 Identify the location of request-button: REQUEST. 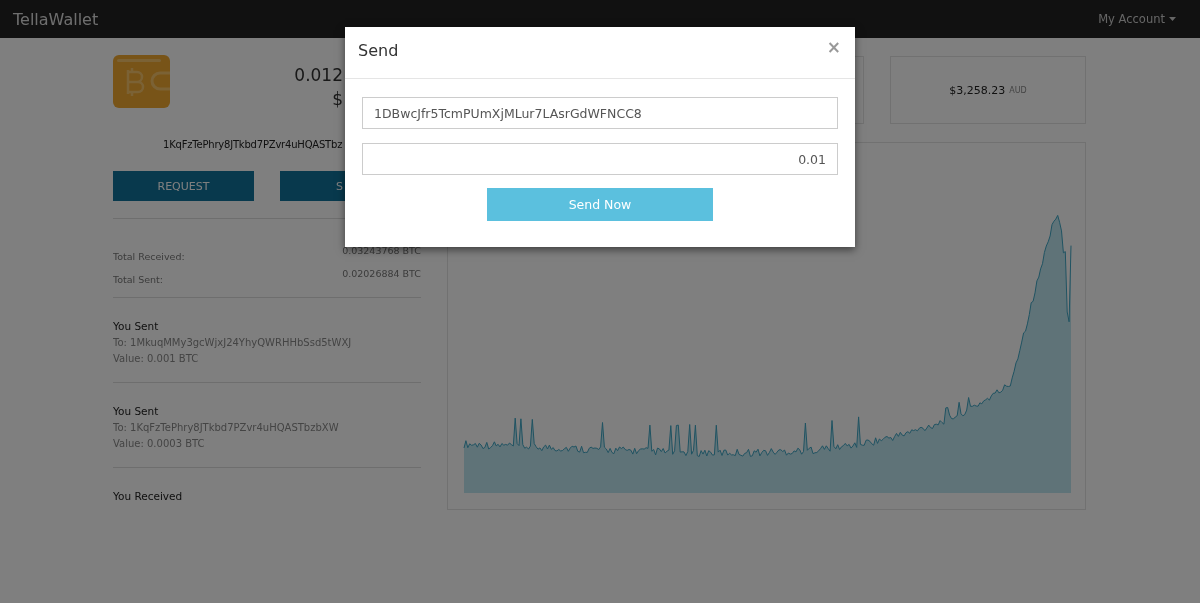
(183, 186).